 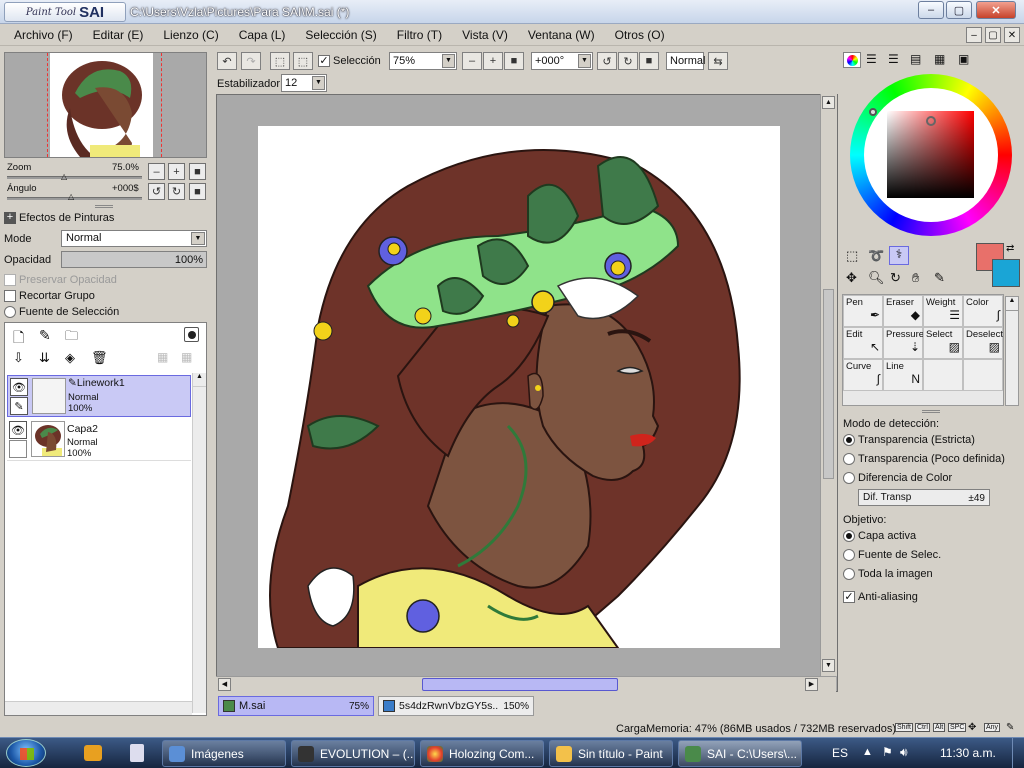 What do you see at coordinates (71, 196) in the screenshot?
I see `angle-slider-handle: △` at bounding box center [71, 196].